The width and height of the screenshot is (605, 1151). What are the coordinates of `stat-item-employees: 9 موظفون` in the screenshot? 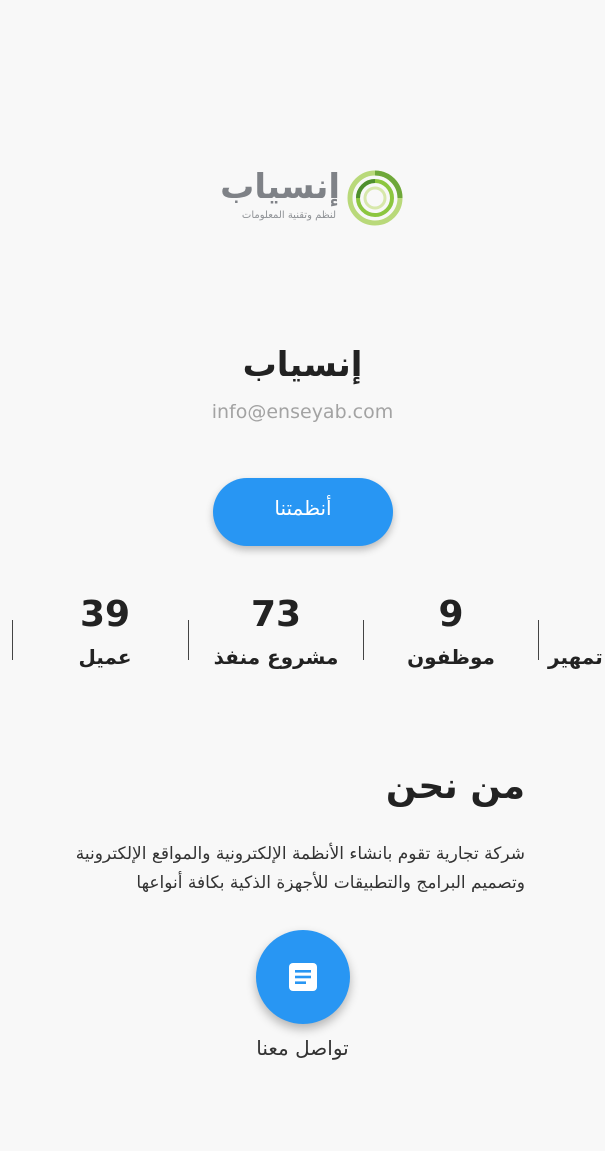 It's located at (451, 632).